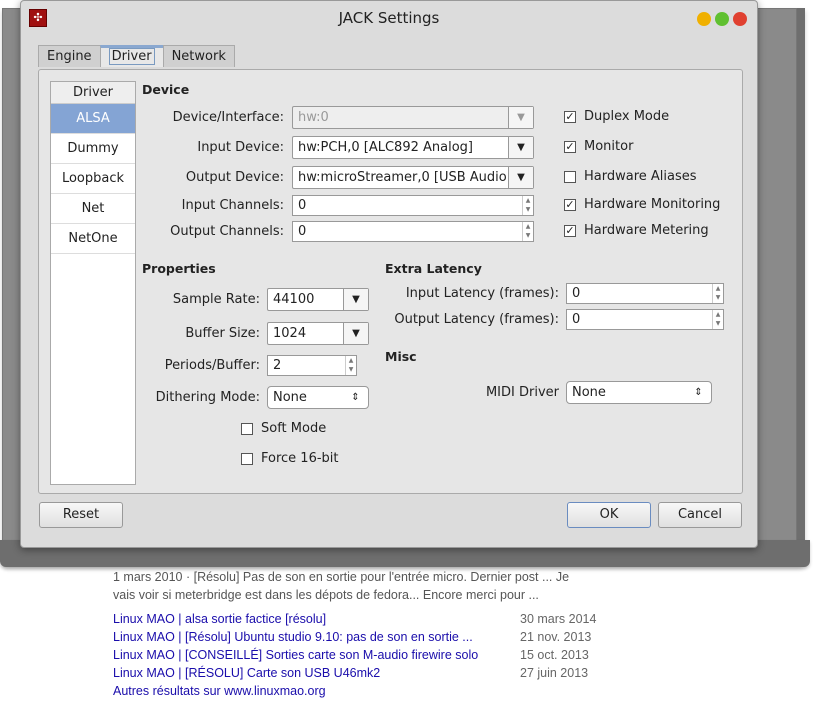  I want to click on result-date: 15 oct. 2013, so click(554, 655).